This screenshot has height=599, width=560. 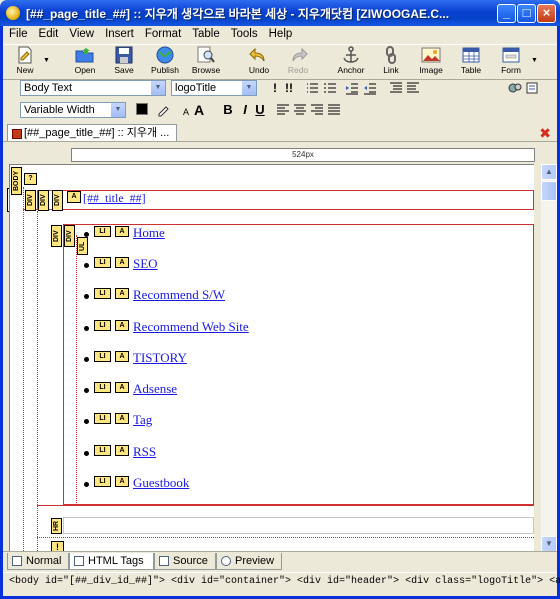 I want to click on tab-preview: Preview, so click(x=249, y=561).